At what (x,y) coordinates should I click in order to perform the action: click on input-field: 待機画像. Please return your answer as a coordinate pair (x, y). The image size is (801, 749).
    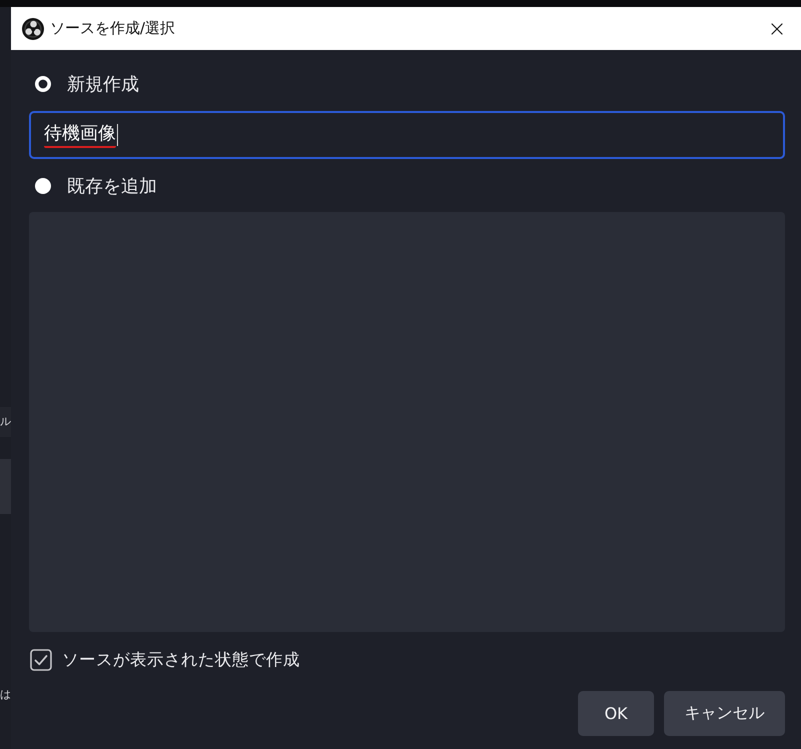
    Looking at the image, I should click on (407, 135).